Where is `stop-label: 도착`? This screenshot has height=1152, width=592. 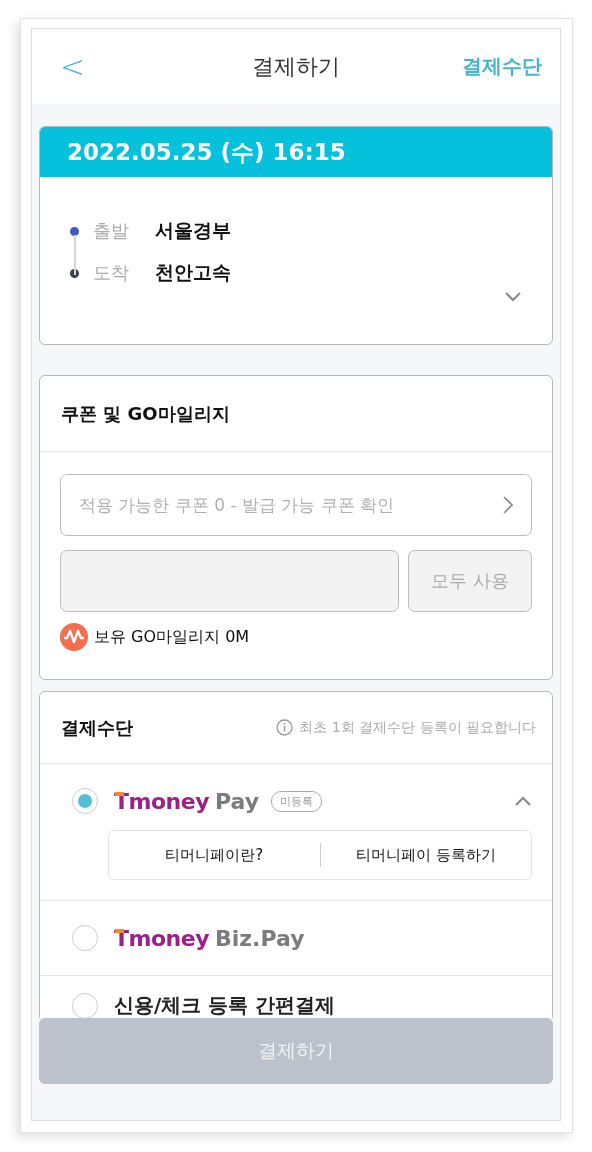
stop-label: 도착 is located at coordinates (111, 273).